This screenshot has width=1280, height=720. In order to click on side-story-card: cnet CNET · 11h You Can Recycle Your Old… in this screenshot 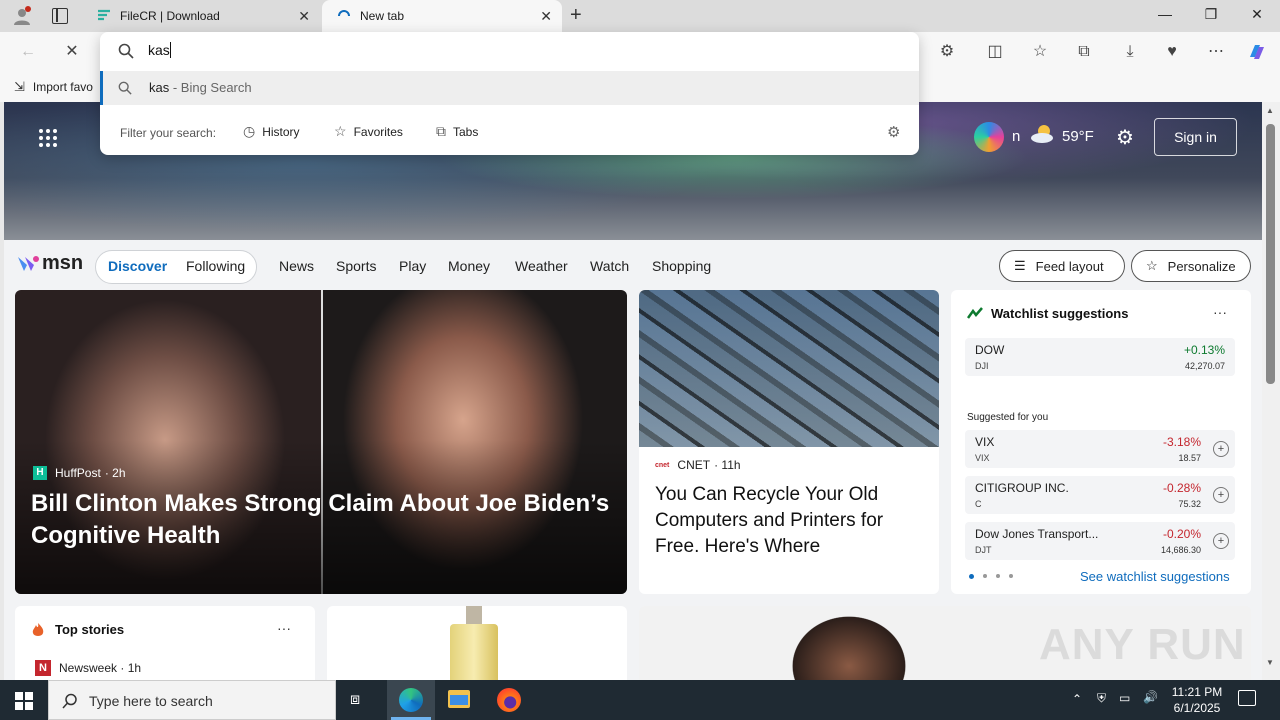, I will do `click(789, 442)`.